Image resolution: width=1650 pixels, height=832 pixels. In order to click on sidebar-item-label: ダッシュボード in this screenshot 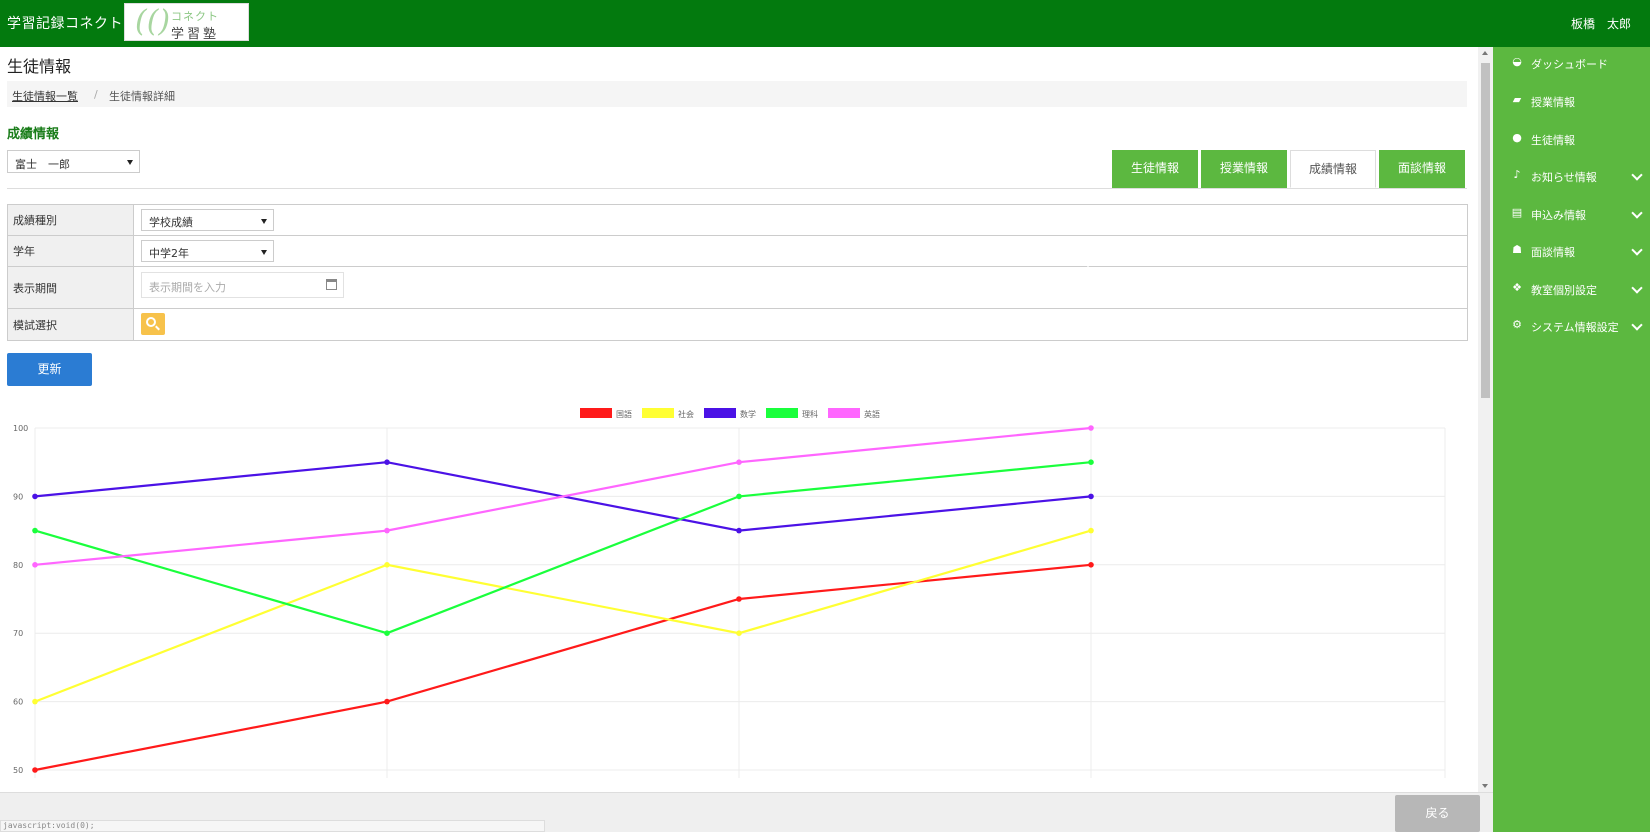, I will do `click(1569, 64)`.